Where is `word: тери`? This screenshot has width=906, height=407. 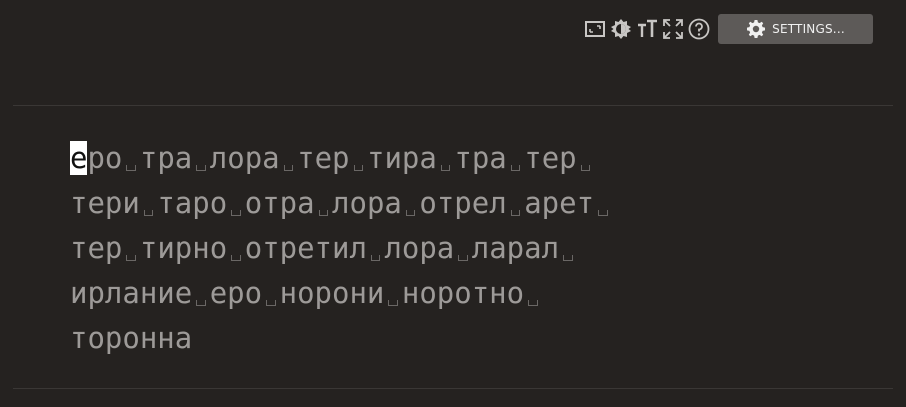
word: тери is located at coordinates (105, 203).